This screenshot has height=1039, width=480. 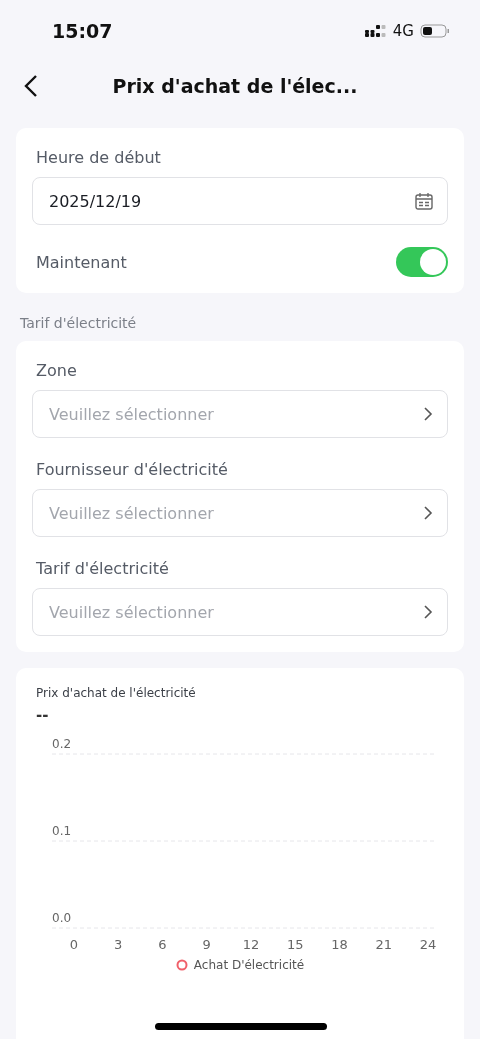 I want to click on network-type: 4G, so click(x=403, y=31).